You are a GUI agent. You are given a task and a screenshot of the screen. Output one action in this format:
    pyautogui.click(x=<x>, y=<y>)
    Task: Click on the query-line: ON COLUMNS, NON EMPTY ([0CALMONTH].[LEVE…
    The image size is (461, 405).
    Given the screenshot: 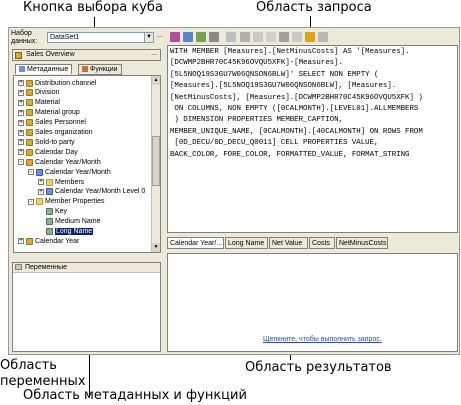 What is the action you would take?
    pyautogui.click(x=294, y=109)
    